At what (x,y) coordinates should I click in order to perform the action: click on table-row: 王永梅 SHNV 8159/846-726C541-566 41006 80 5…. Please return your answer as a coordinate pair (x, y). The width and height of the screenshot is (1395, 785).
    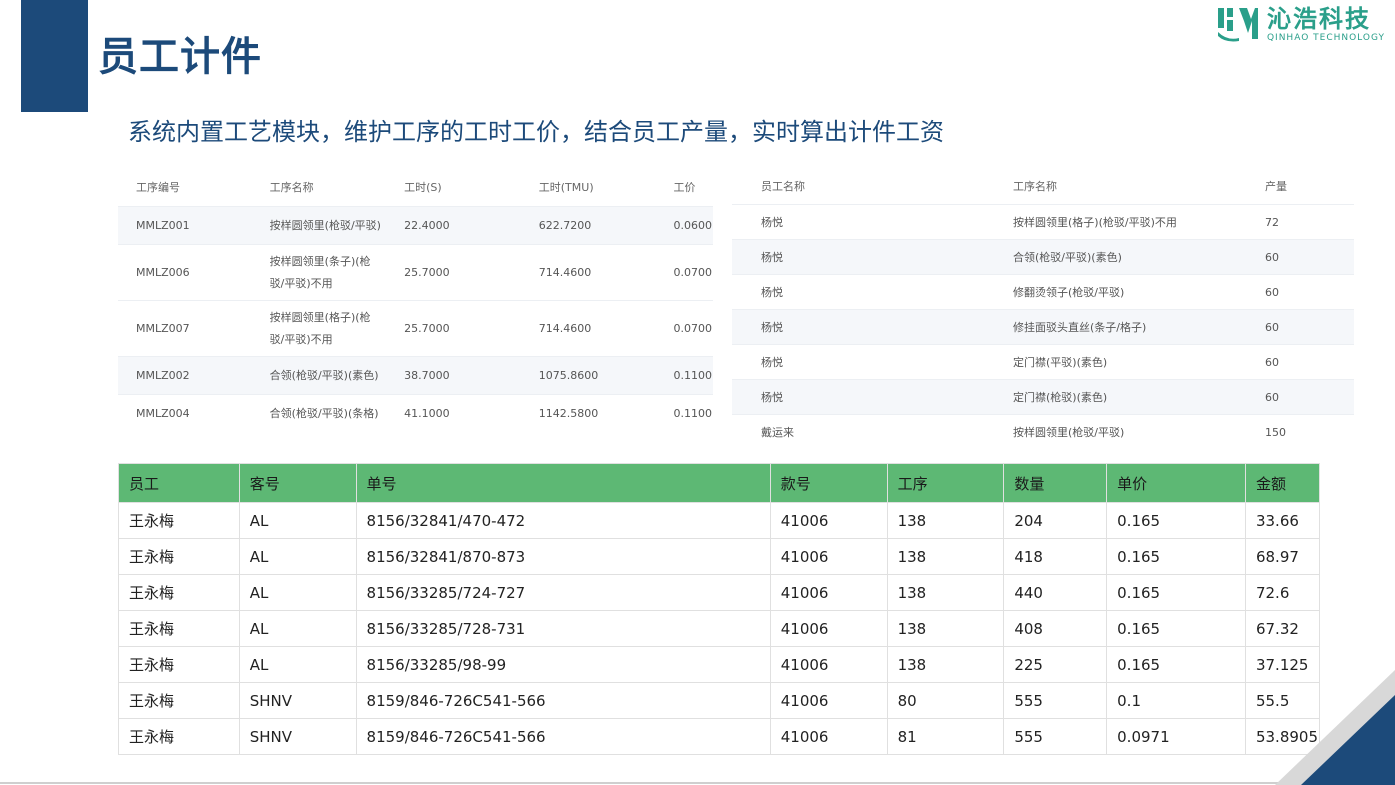
    Looking at the image, I should click on (719, 700).